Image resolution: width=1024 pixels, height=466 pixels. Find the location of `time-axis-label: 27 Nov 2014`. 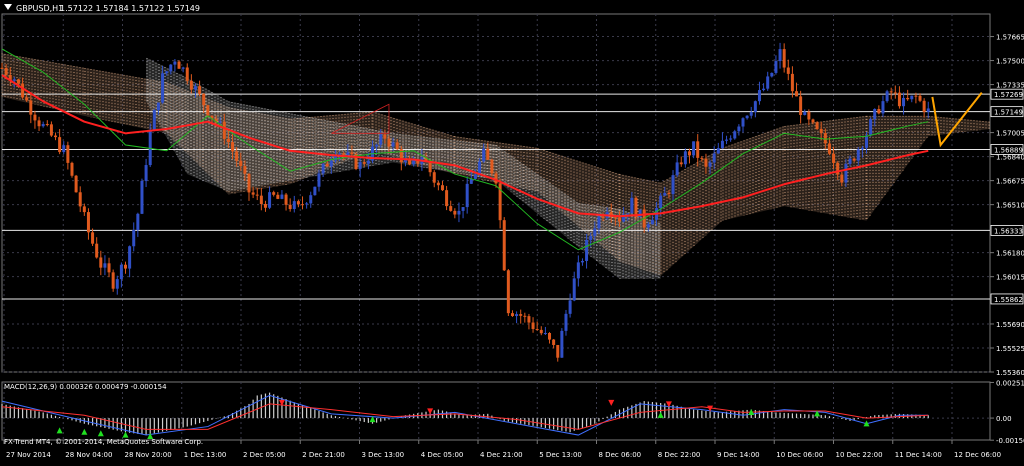

time-axis-label: 27 Nov 2014 is located at coordinates (28, 455).